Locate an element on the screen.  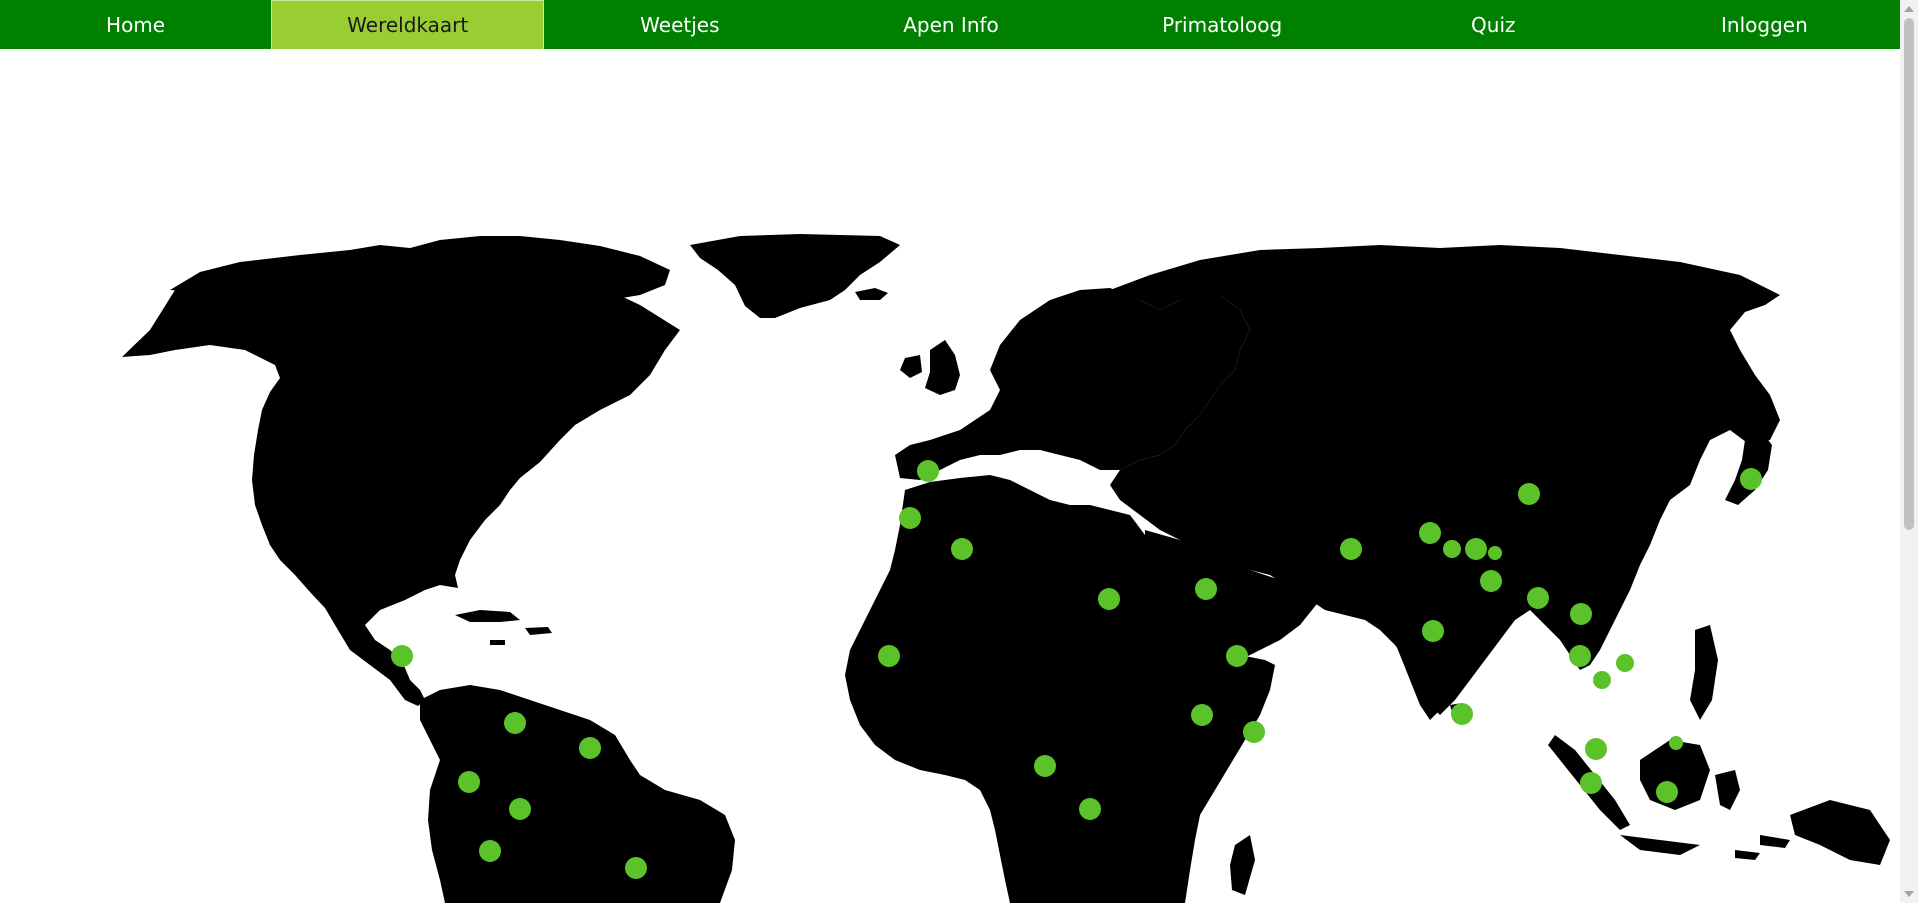
nav-inloggen: Inloggen is located at coordinates (1764, 24).